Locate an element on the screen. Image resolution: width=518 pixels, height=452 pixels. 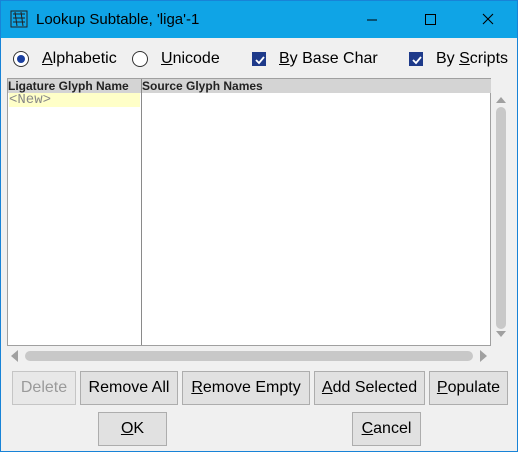
new-row-cell: <New> is located at coordinates (74, 100).